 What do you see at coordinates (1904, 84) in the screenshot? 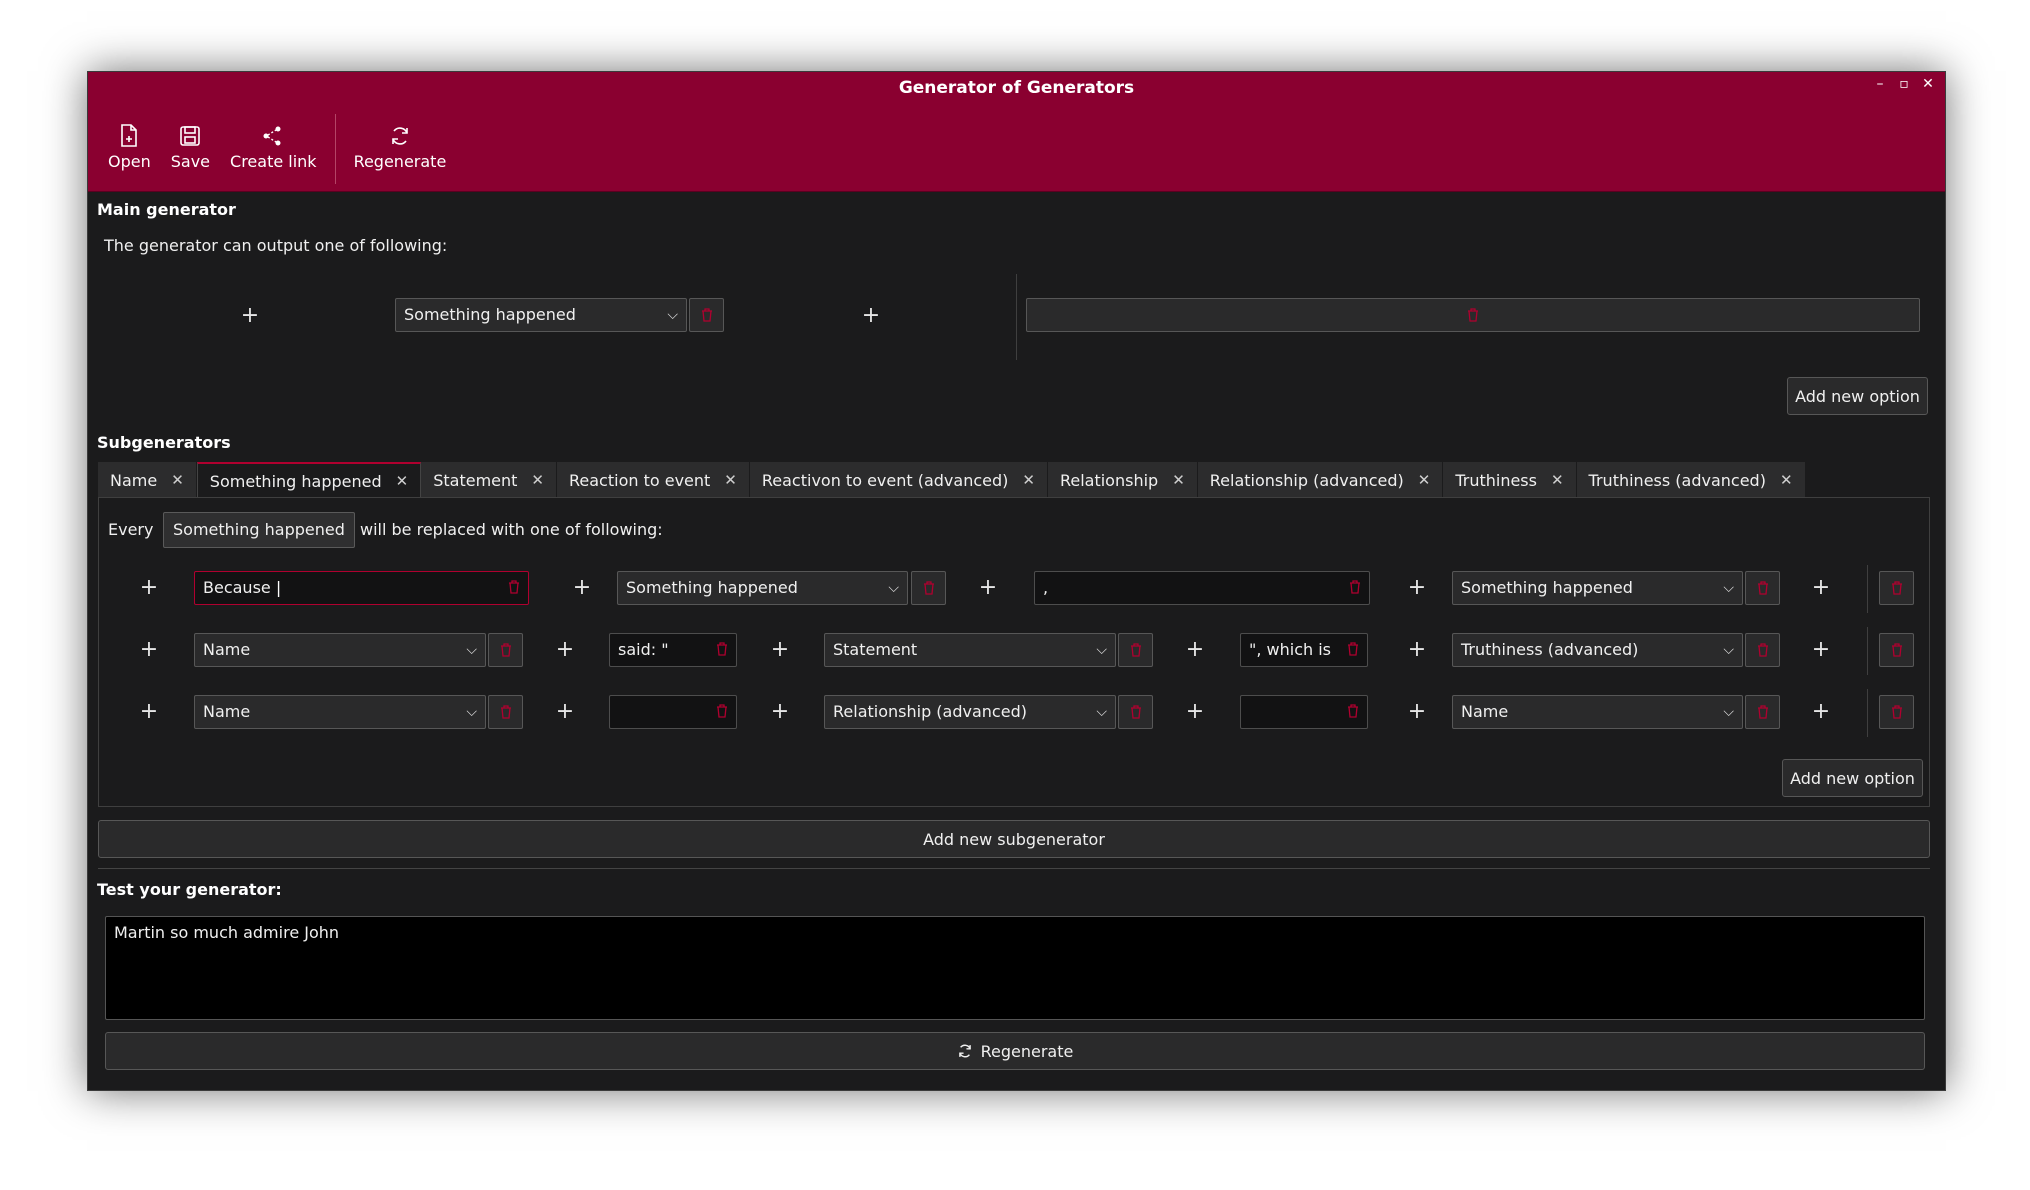
I see `maximize-icon: ▫` at bounding box center [1904, 84].